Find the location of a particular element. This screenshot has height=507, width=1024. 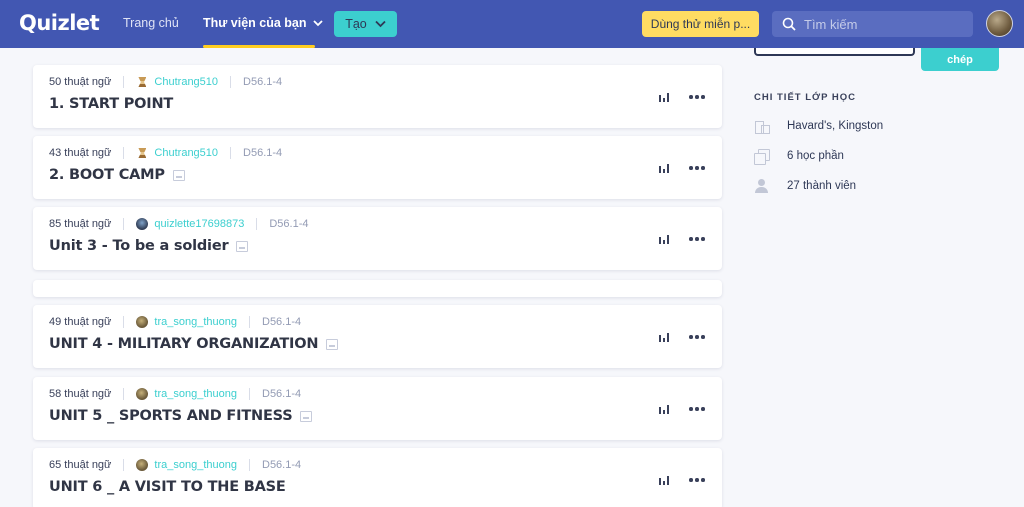

study-sets-icon is located at coordinates (762, 157).